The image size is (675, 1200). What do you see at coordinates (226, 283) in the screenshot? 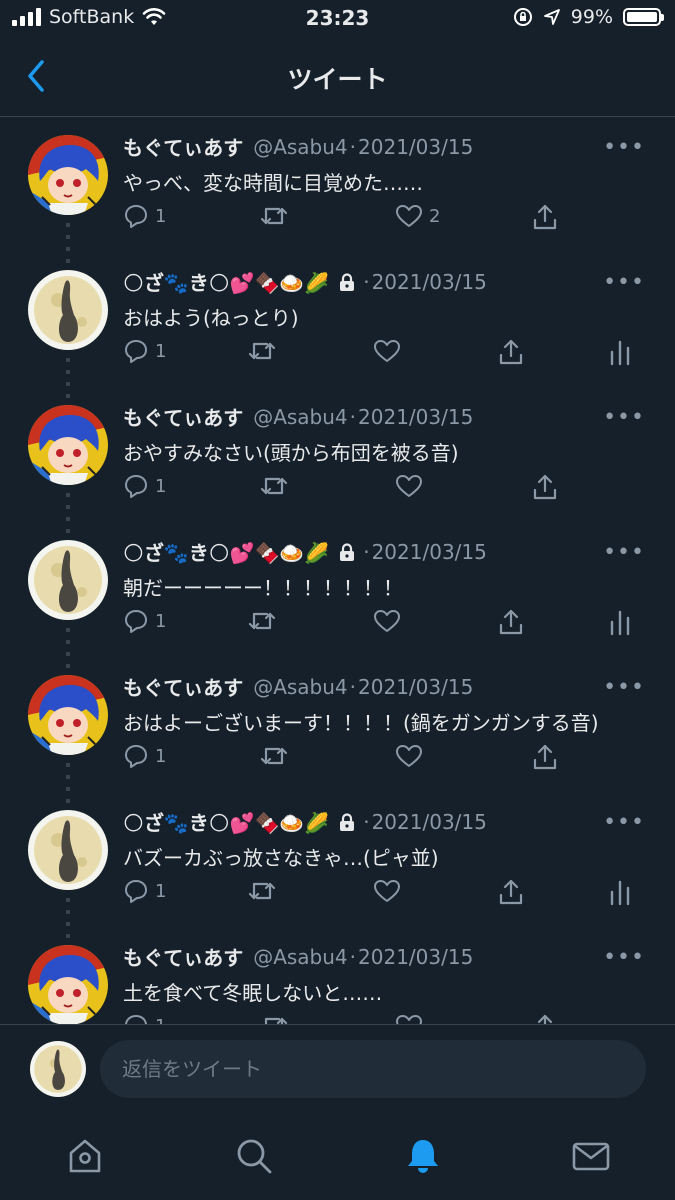
I see `display-name: 🌕ざ🐾き🌕💕🍫🍛🌽` at bounding box center [226, 283].